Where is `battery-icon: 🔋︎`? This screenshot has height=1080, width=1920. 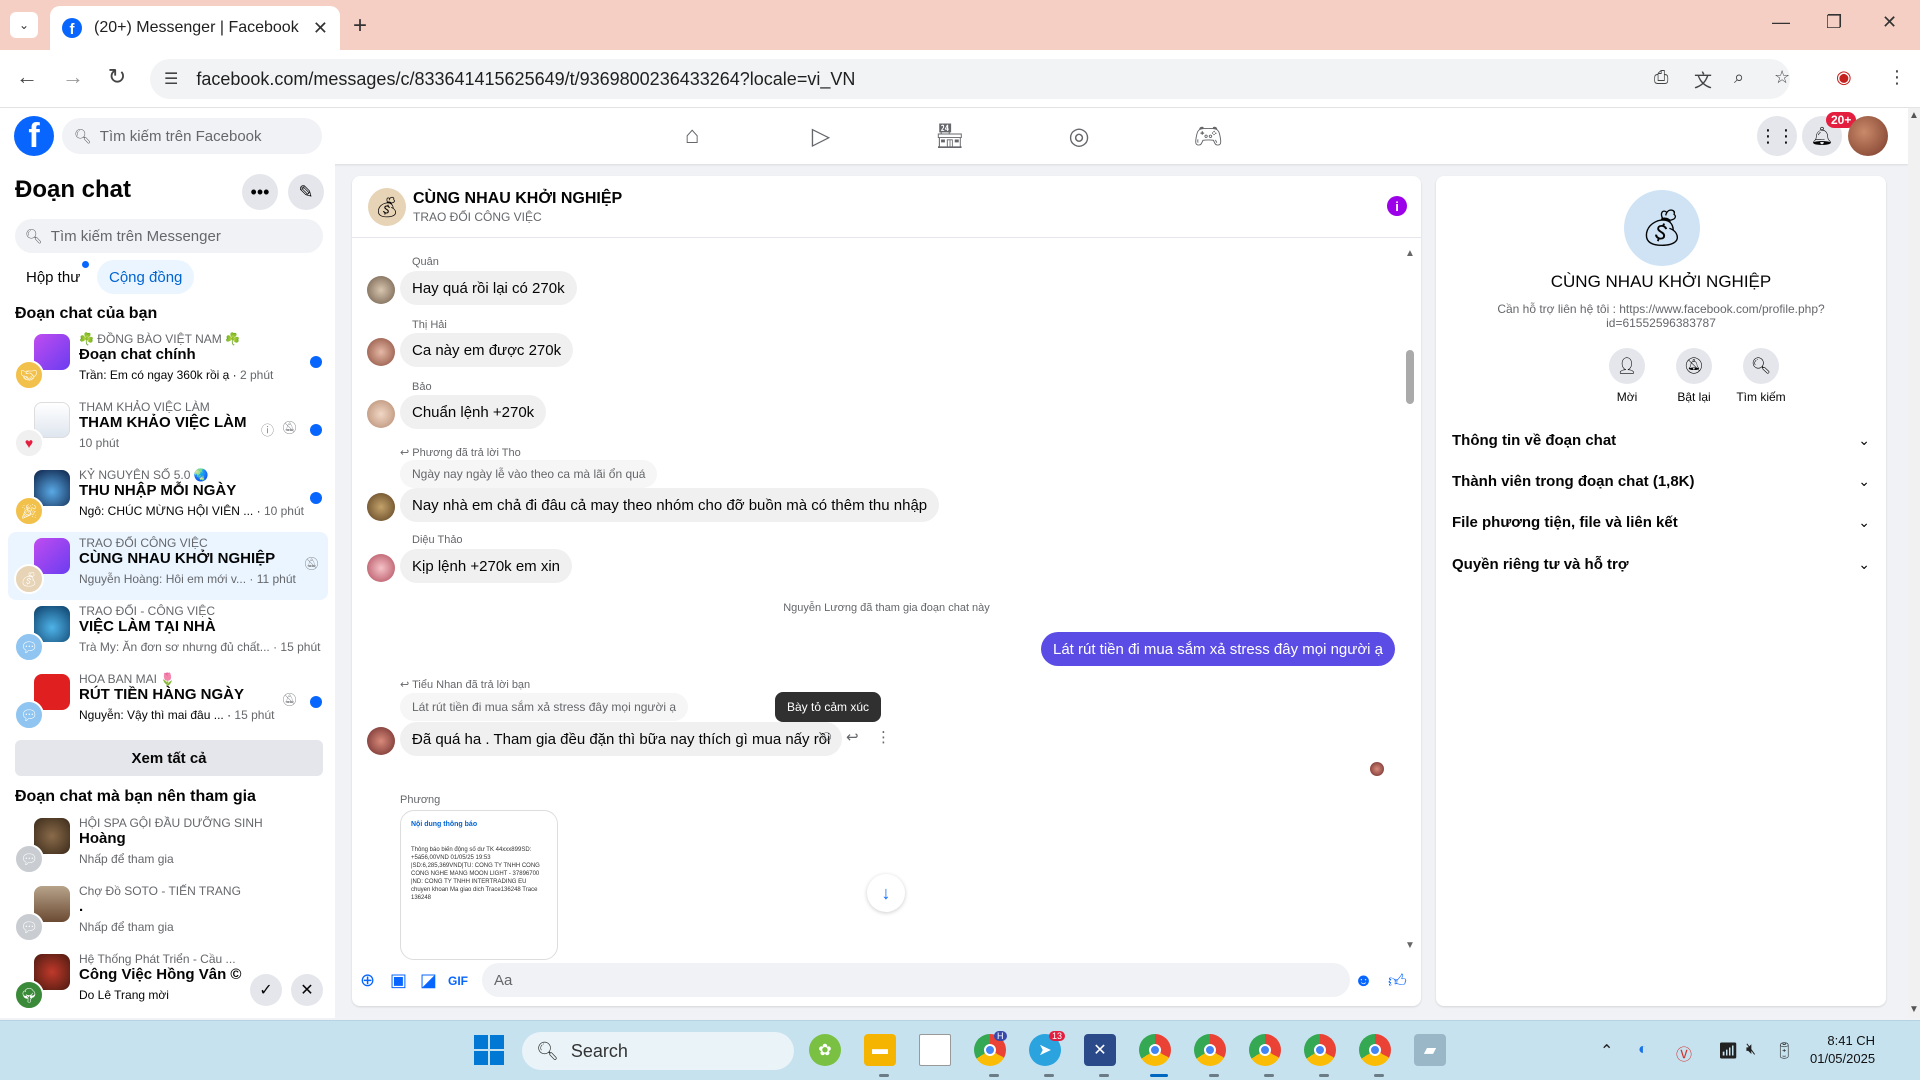 battery-icon: 🔋︎ is located at coordinates (1784, 1051).